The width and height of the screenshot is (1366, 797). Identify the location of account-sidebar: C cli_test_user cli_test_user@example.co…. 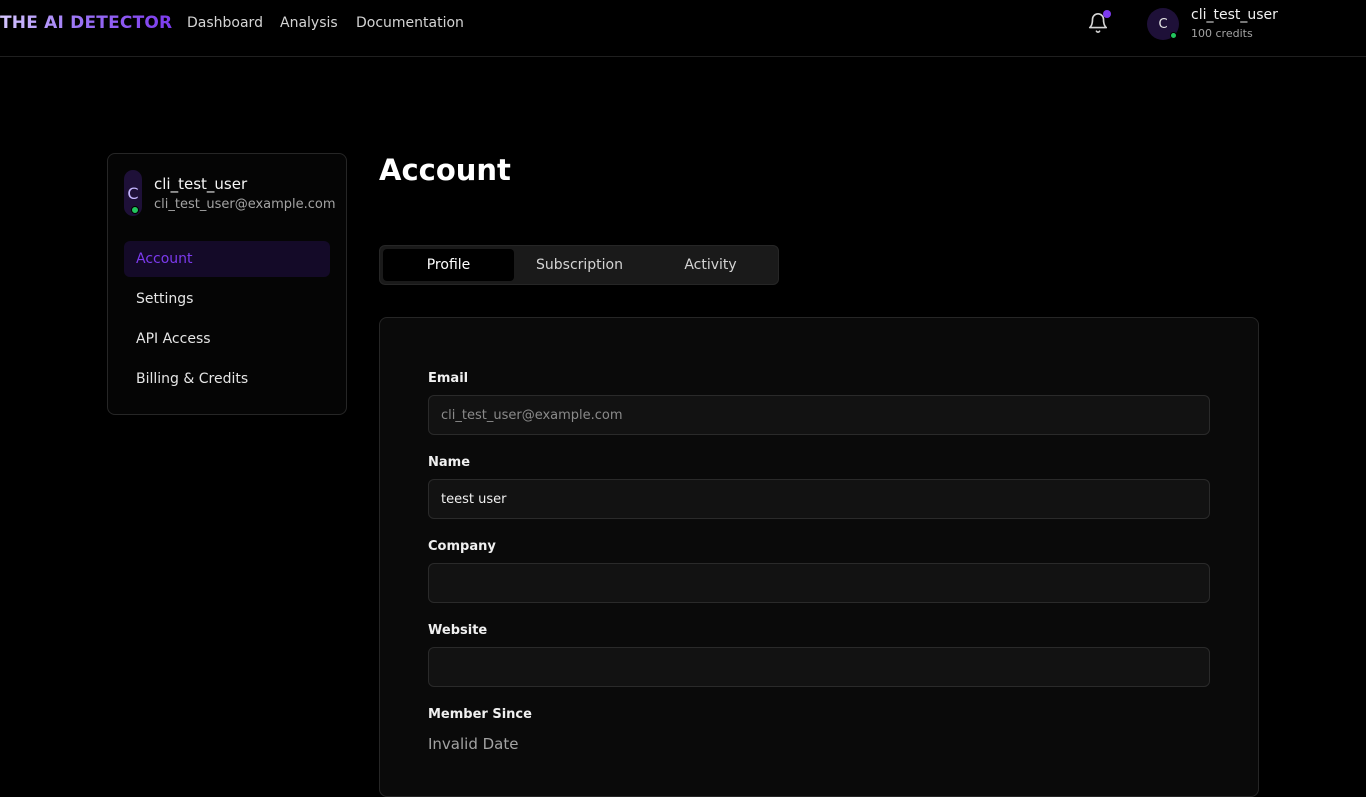
(227, 284).